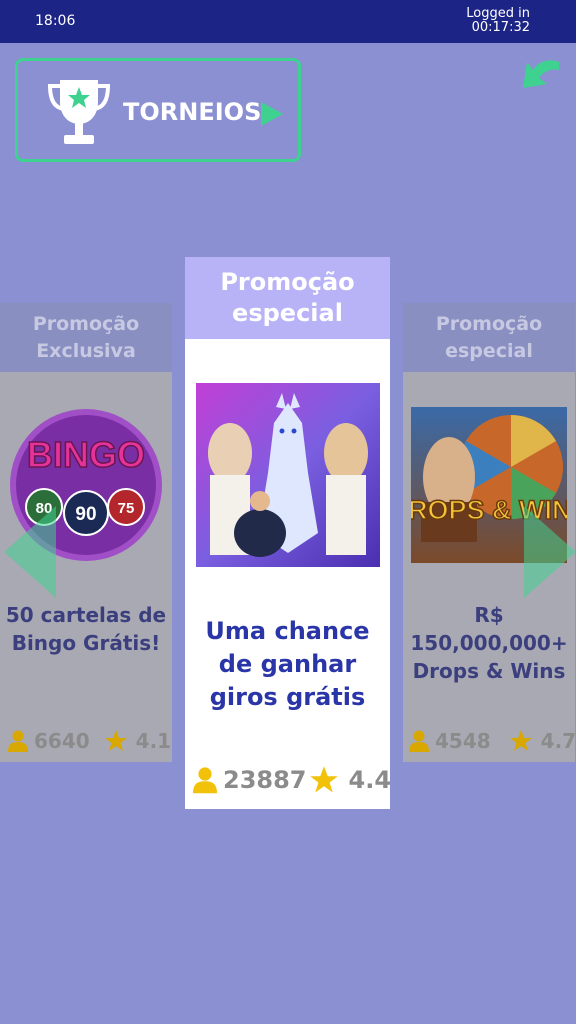 The width and height of the screenshot is (576, 1024). What do you see at coordinates (265, 780) in the screenshot?
I see `player-count: 23887` at bounding box center [265, 780].